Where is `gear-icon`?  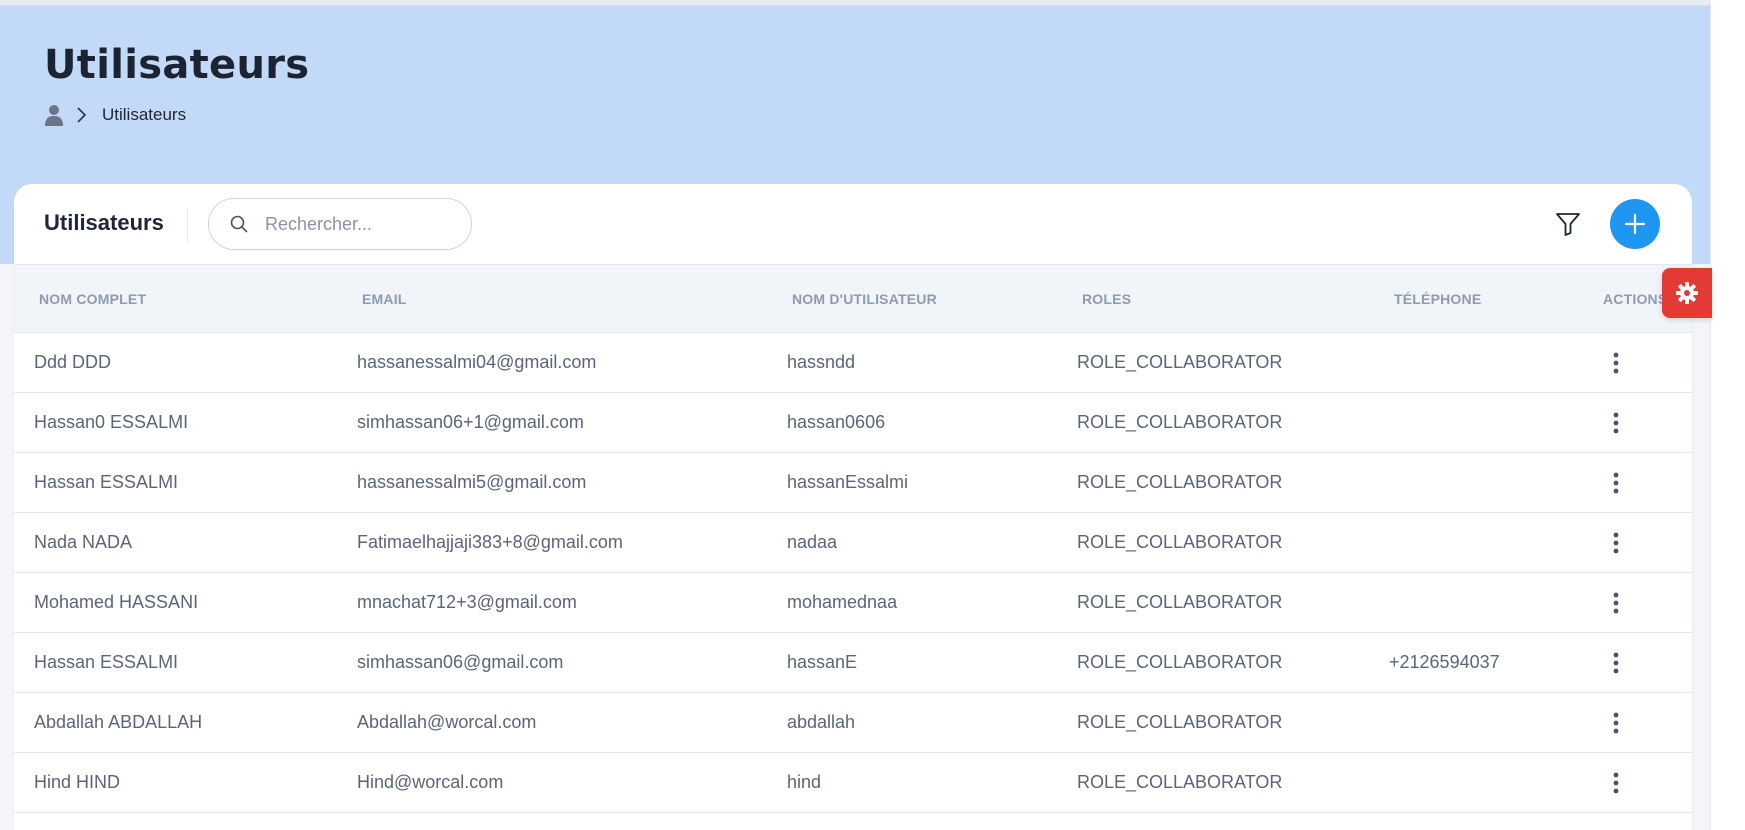 gear-icon is located at coordinates (1687, 293).